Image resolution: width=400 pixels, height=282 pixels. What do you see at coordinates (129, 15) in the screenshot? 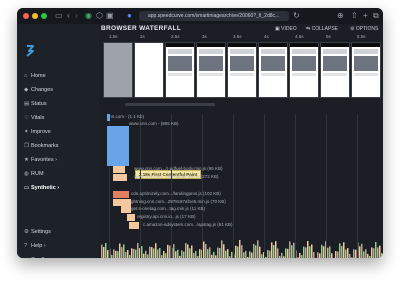
I see `lock-icon: ●` at bounding box center [129, 15].